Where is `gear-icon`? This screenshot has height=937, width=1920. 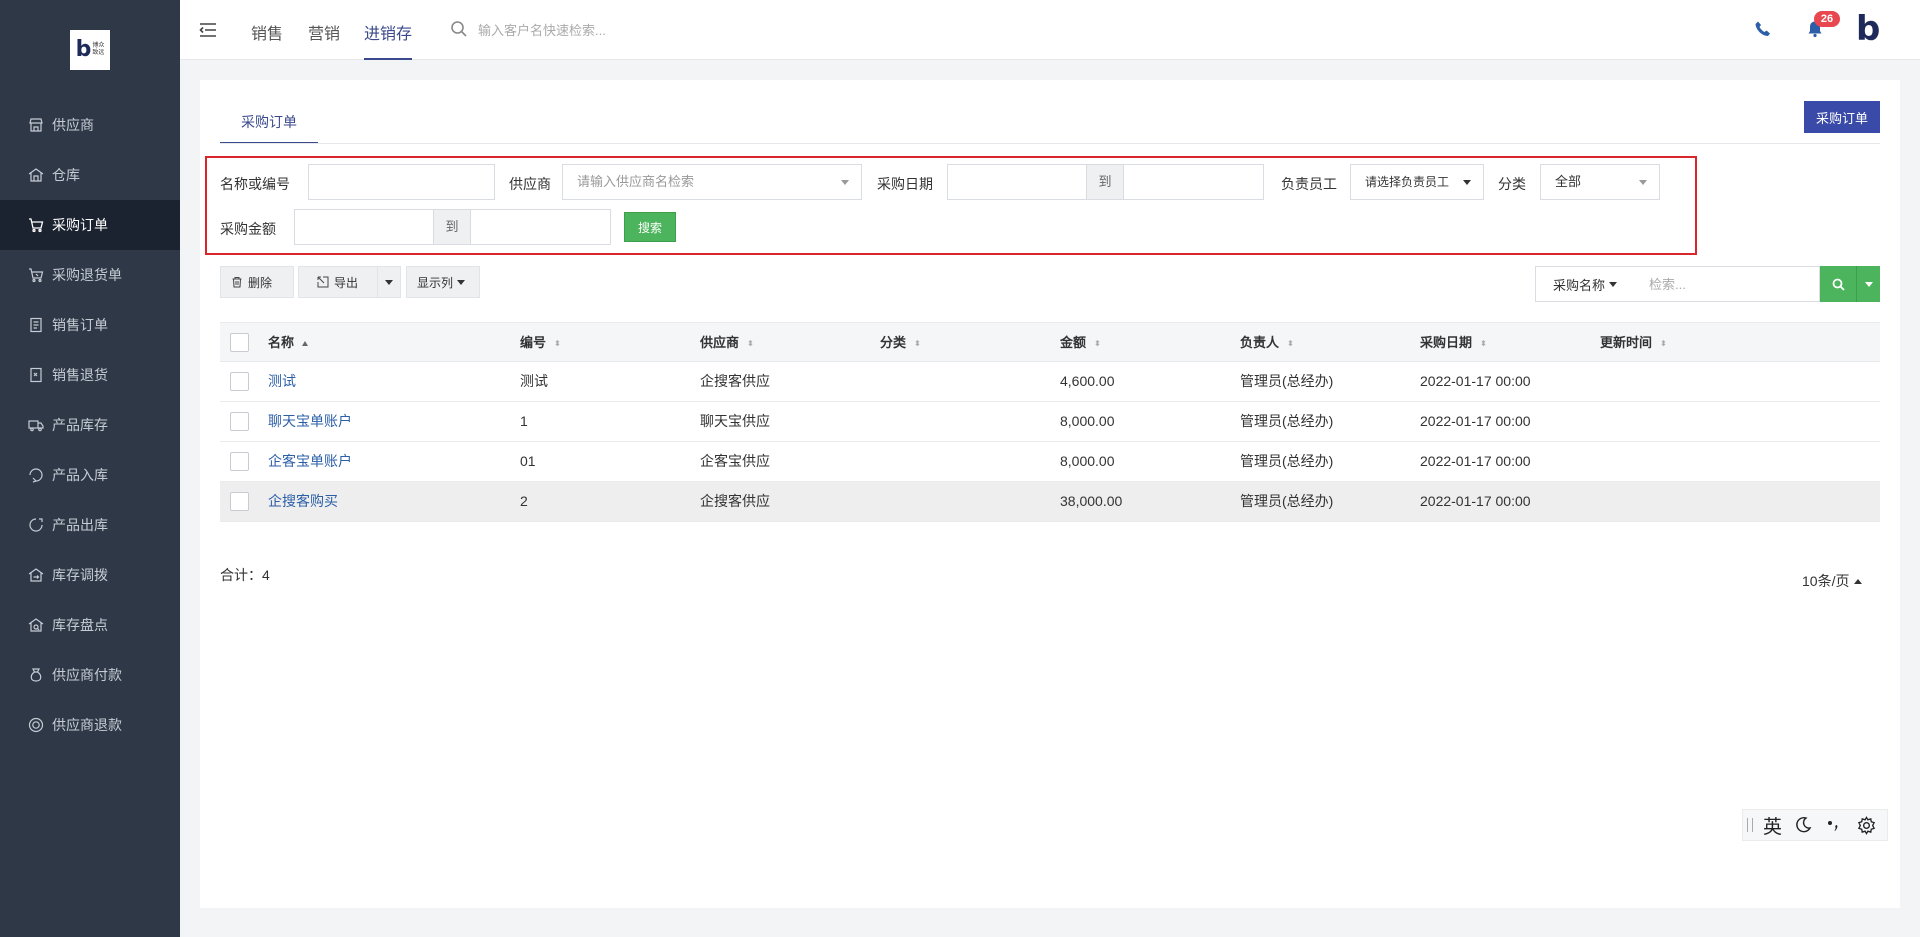 gear-icon is located at coordinates (1866, 825).